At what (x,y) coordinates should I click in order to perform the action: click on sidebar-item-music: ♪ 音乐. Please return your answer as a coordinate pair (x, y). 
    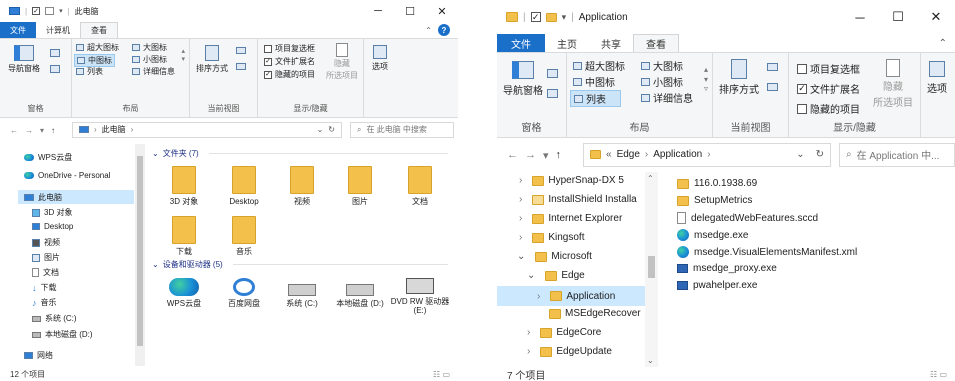
    Looking at the image, I should click on (44, 302).